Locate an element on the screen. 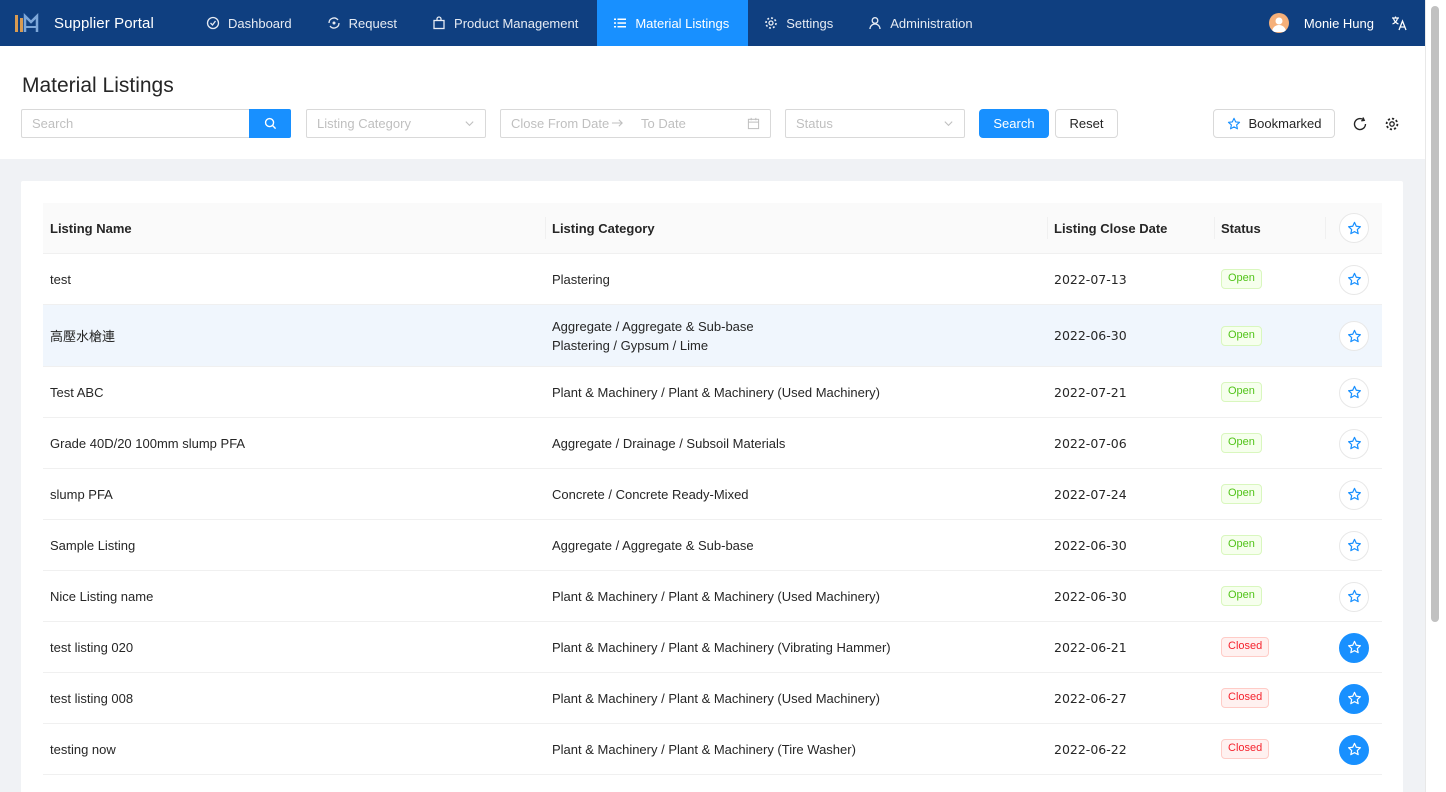 The image size is (1446, 792). bookmarked-button: Bookmarked is located at coordinates (1274, 123).